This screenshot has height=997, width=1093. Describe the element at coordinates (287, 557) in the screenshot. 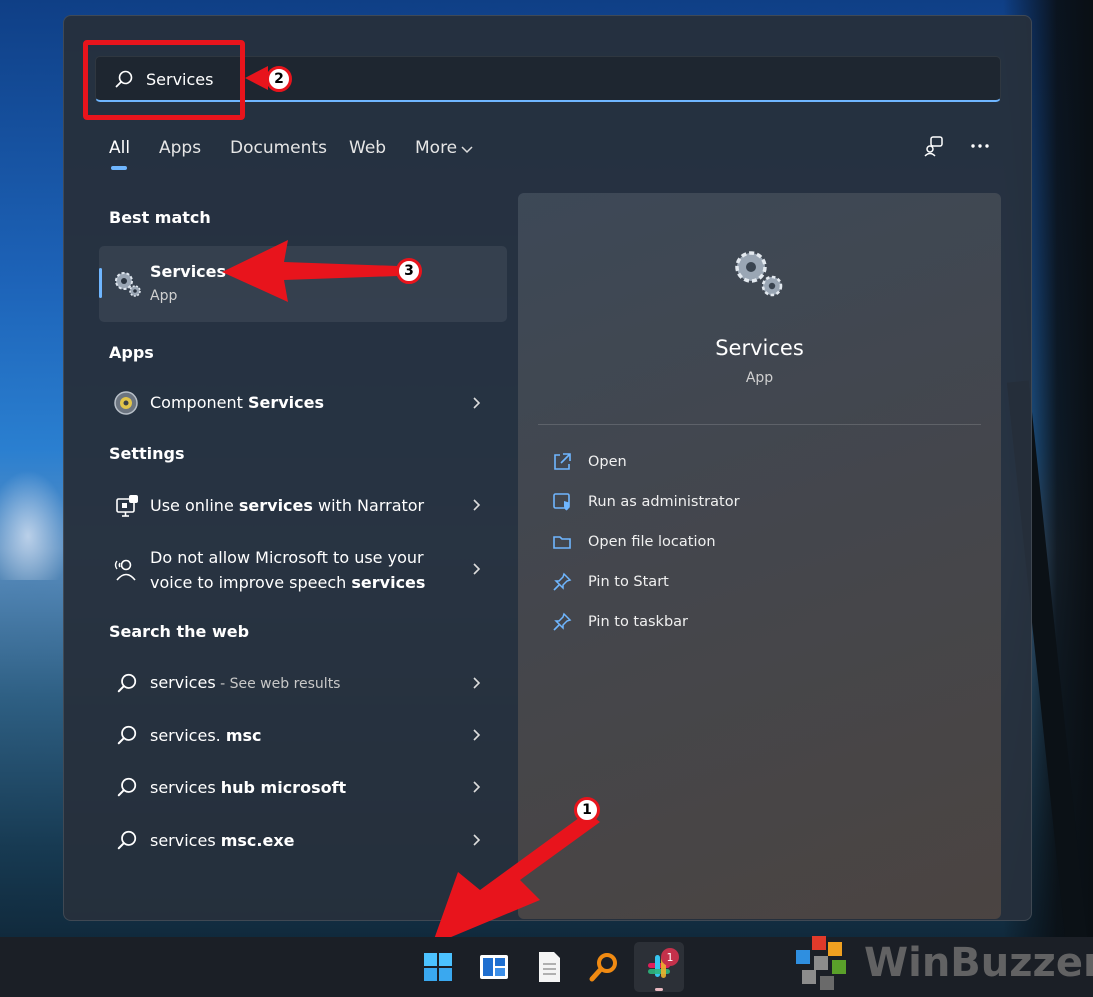

I see `setting-text: Do not allow Microsoft to use your` at that location.